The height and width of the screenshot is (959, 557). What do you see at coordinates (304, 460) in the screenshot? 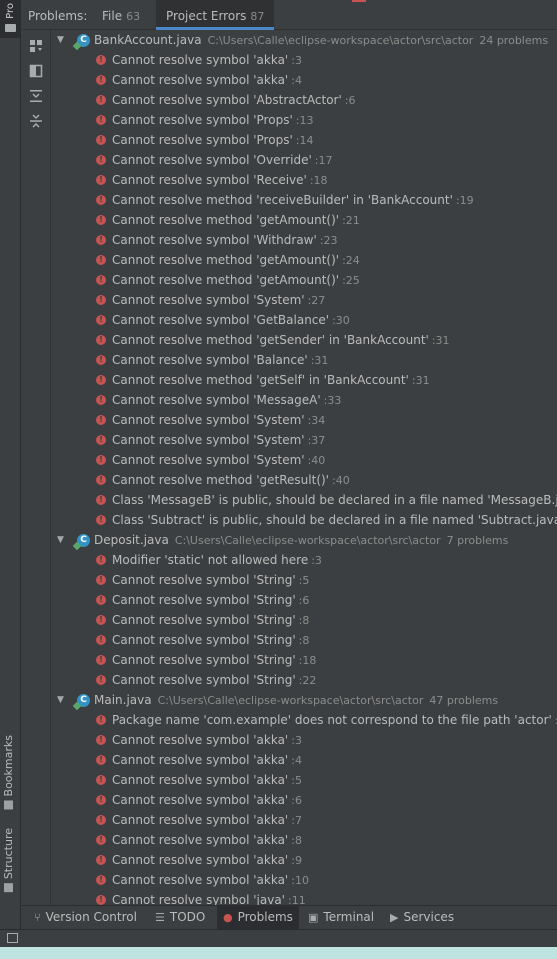
I see `problem-row: ! Cannot resolve symbol 'System':40` at bounding box center [304, 460].